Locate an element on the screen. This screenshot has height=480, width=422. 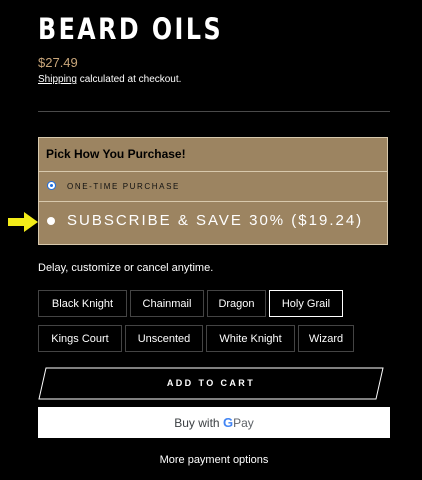
variant-dragon: Dragon is located at coordinates (236, 303).